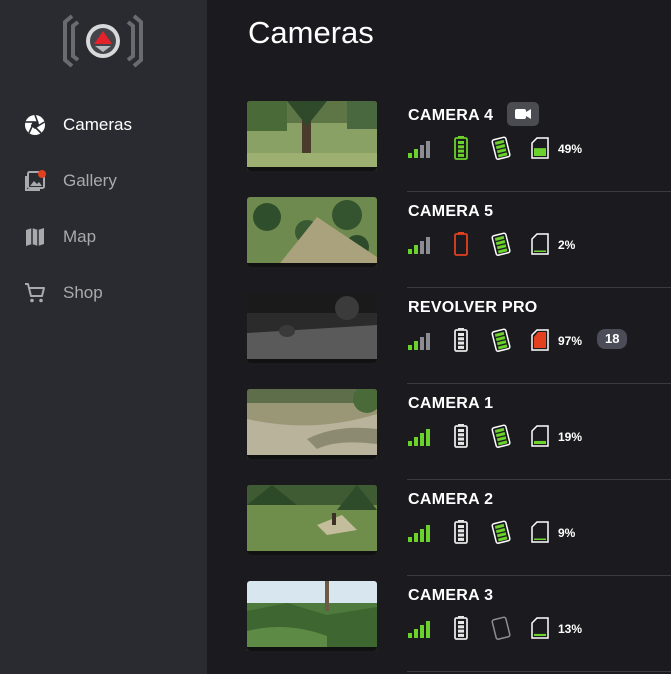 The image size is (671, 674). What do you see at coordinates (567, 245) in the screenshot?
I see `sd-card-percent: 2%` at bounding box center [567, 245].